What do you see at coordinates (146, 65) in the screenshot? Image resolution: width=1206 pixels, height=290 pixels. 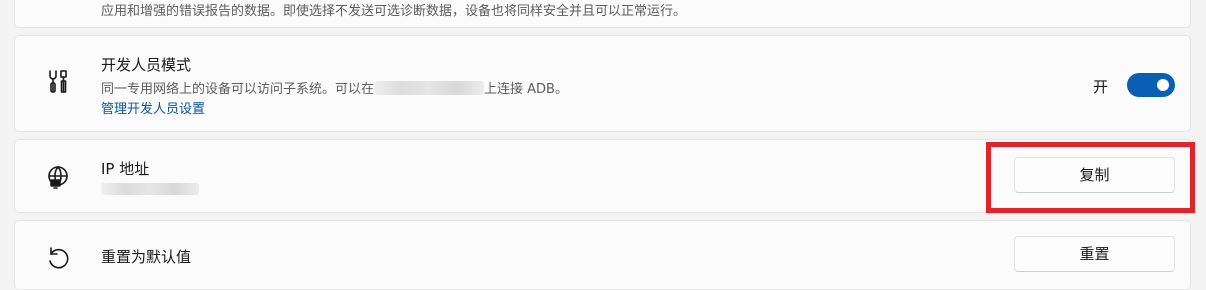 I see `developer-mode-title: 开发人员模式` at bounding box center [146, 65].